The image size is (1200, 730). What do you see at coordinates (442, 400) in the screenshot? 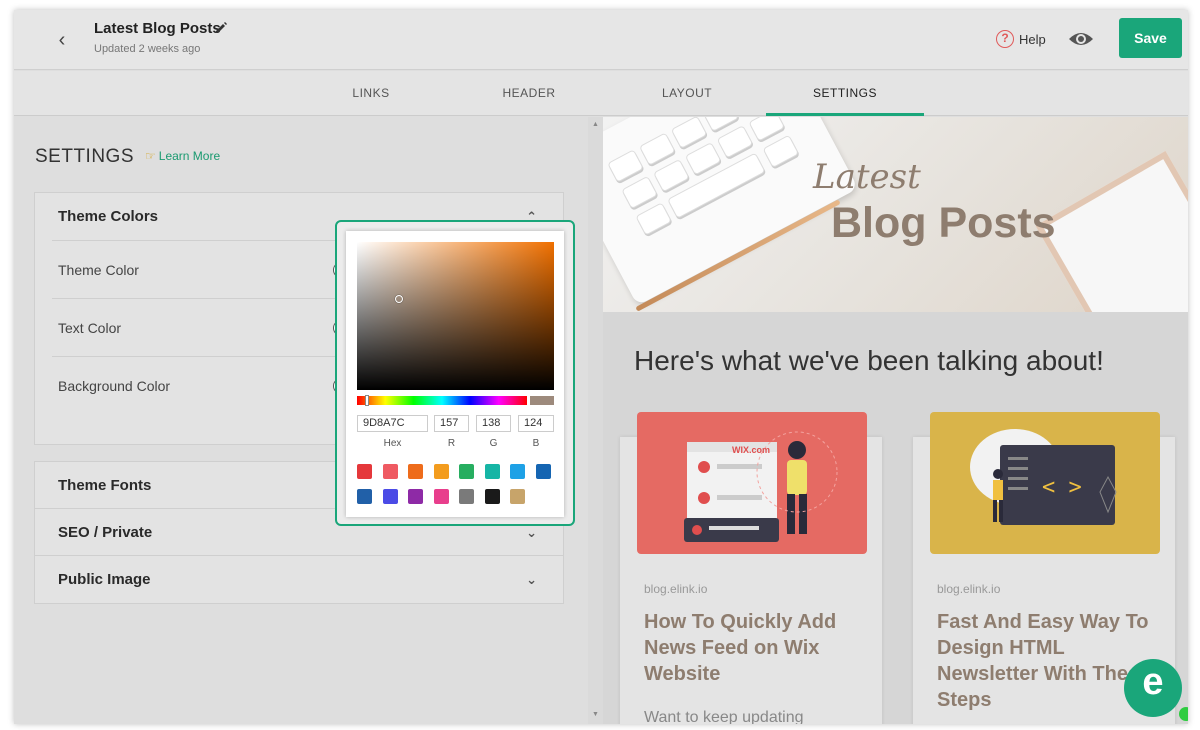
I see `hue-slider` at bounding box center [442, 400].